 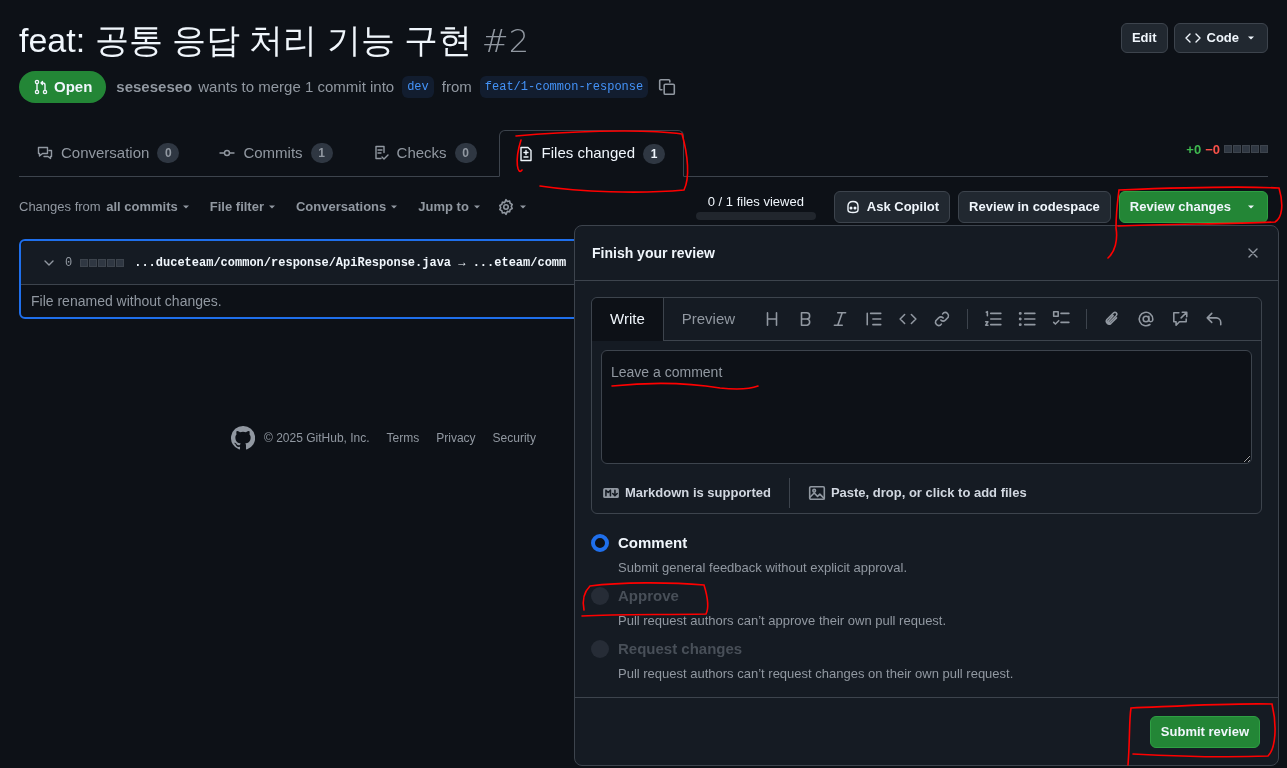 I want to click on footer-link: Privacy, so click(x=456, y=438).